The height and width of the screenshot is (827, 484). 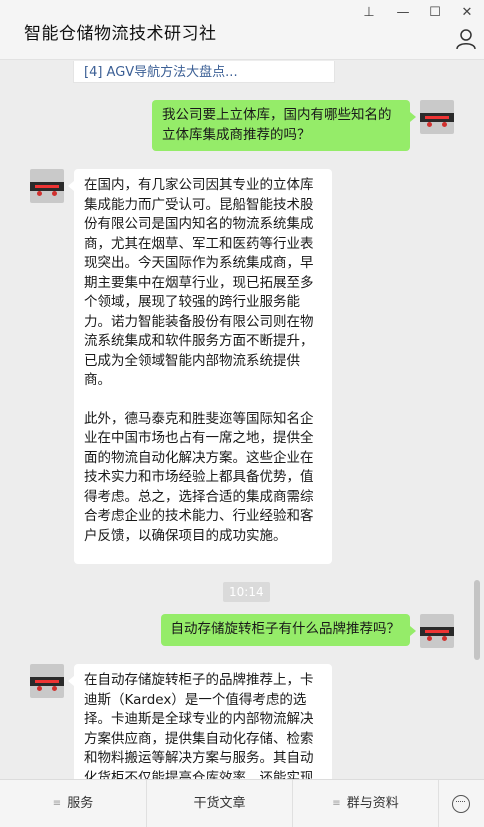 I want to click on tab-label: 干货文章, so click(x=219, y=803).